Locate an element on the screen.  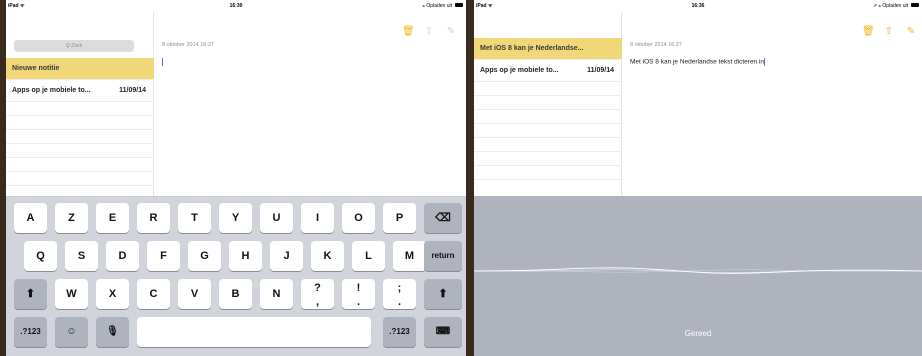
status-bar: iPad ᯤ 16:30 ⁎ Opladen uit is located at coordinates (236, 6).